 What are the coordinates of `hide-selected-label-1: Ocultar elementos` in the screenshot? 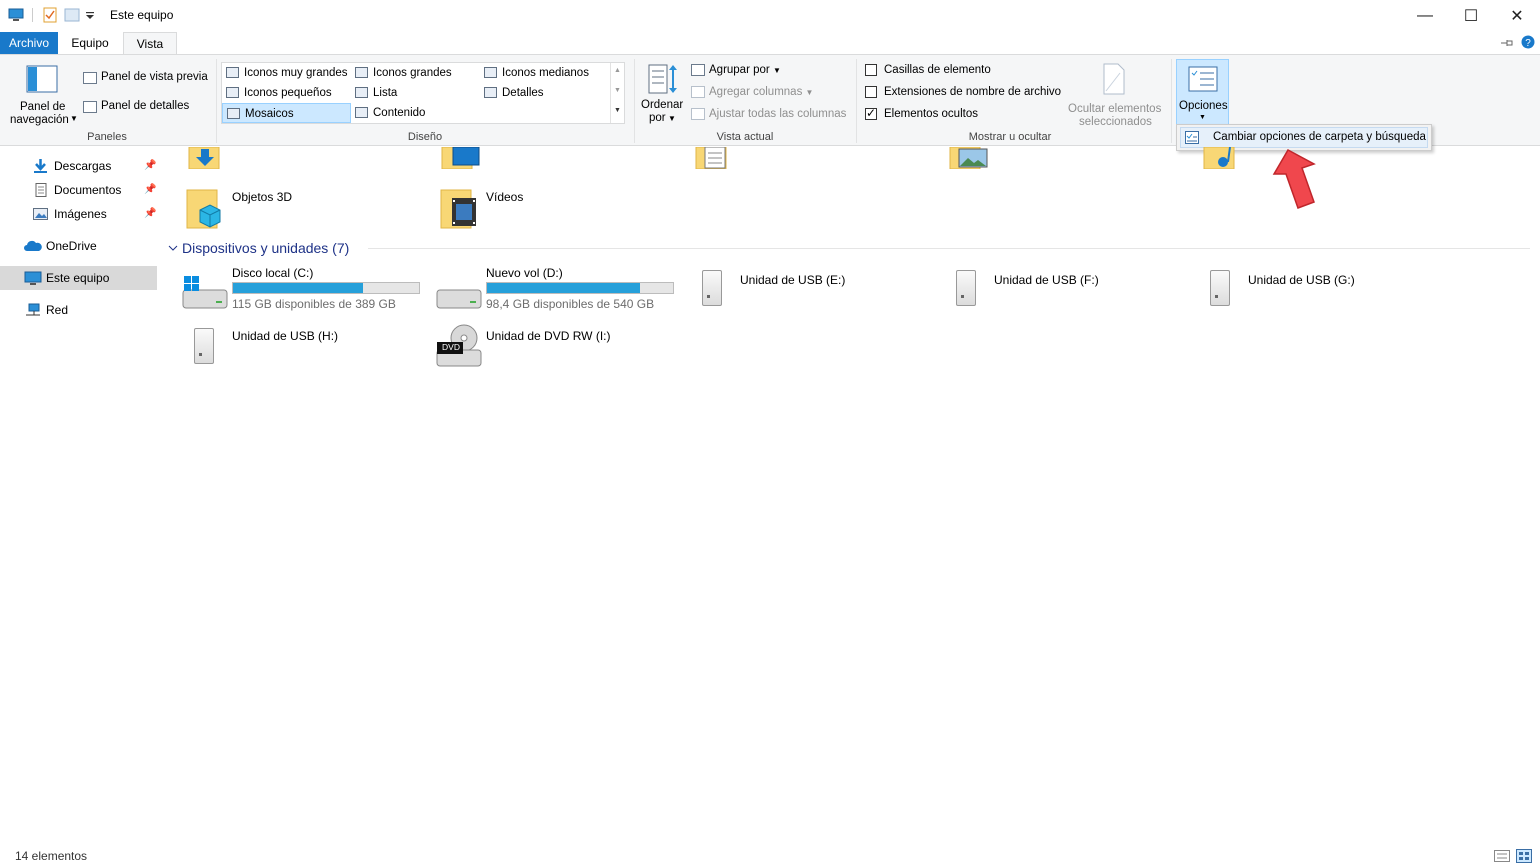 It's located at (1115, 109).